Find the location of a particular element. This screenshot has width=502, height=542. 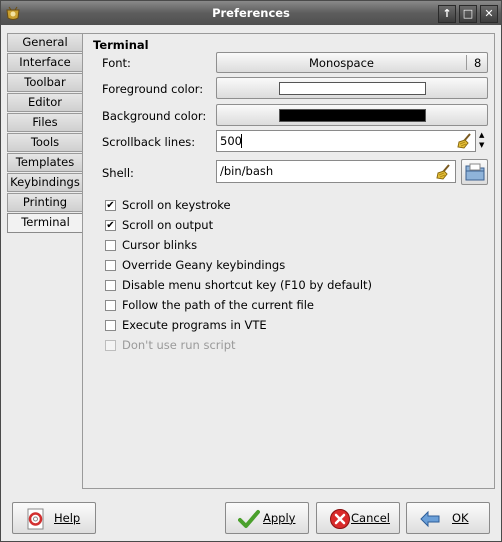

tab-printing: Printing is located at coordinates (44, 202).